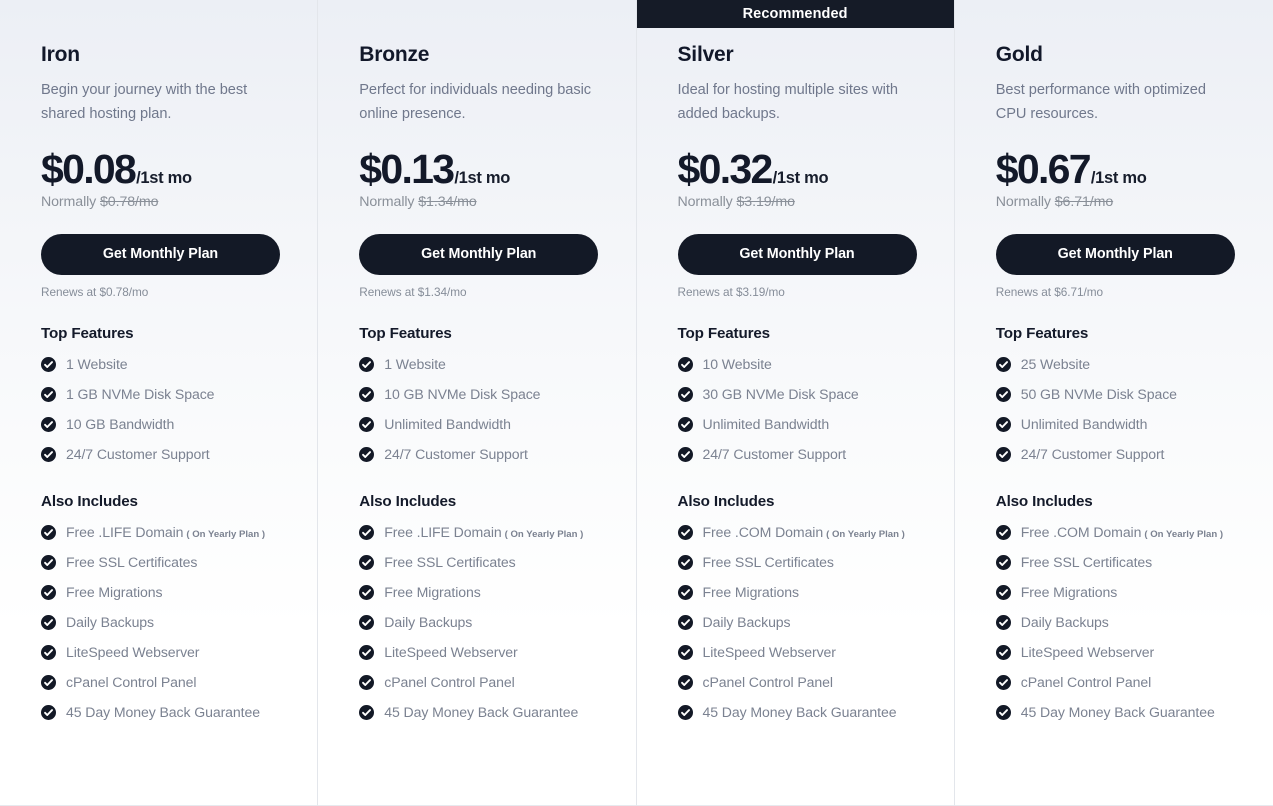 This screenshot has width=1273, height=806. I want to click on get-monthly-plan-button-iron: Get Monthly Plan, so click(160, 254).